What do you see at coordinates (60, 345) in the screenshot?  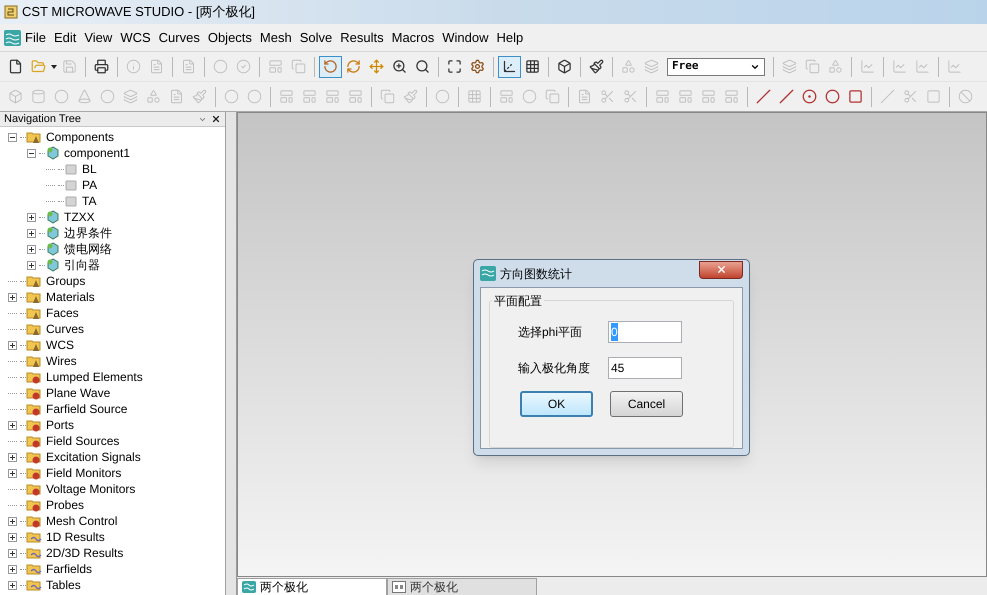 I see `tree-item-label: WCS` at bounding box center [60, 345].